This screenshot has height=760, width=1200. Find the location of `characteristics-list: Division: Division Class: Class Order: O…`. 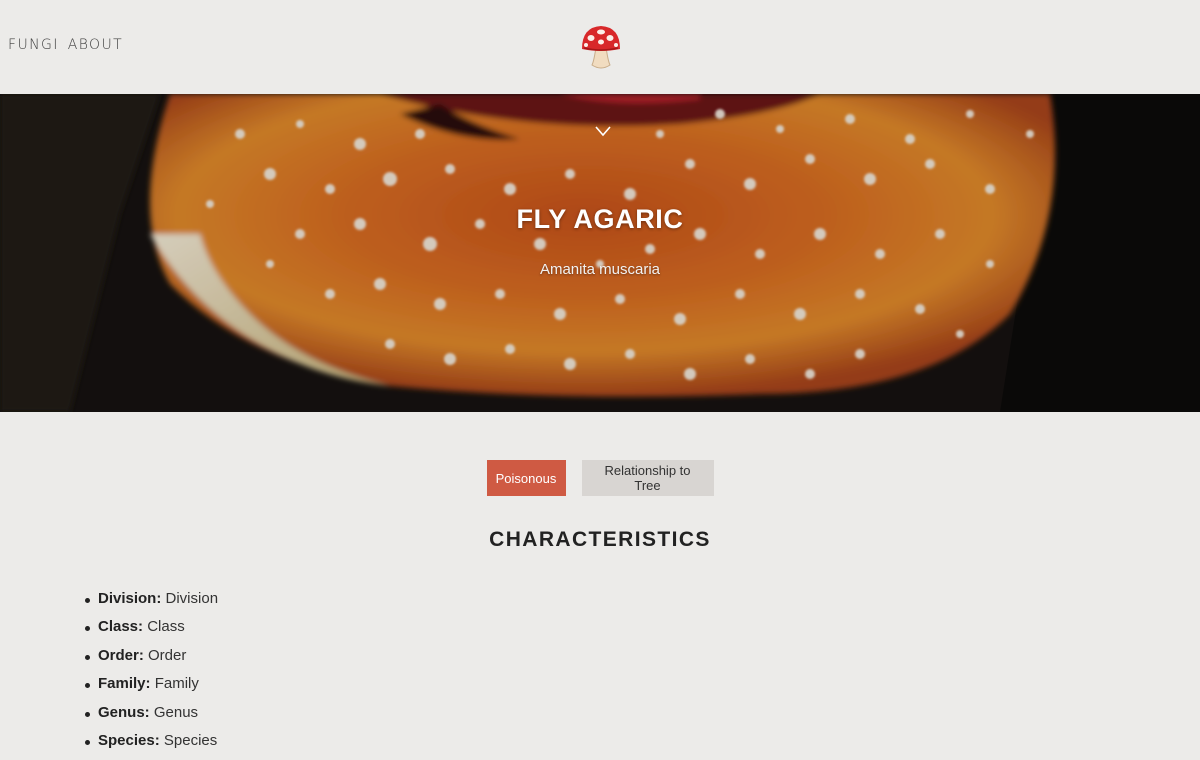

characteristics-list: Division: Division Class: Class Order: O… is located at coordinates (151, 675).